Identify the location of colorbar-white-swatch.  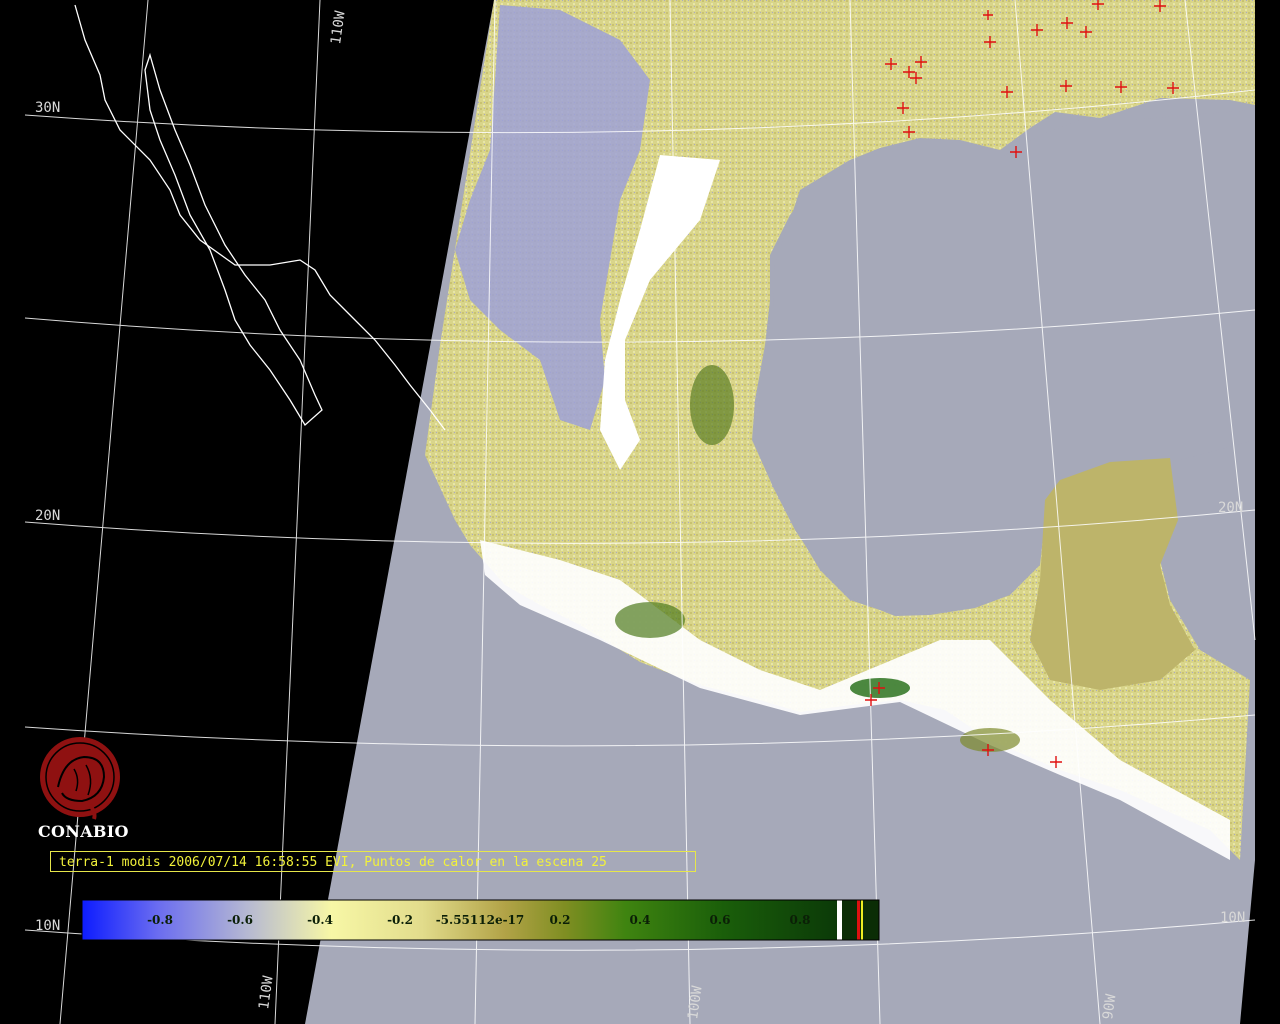
(839, 920).